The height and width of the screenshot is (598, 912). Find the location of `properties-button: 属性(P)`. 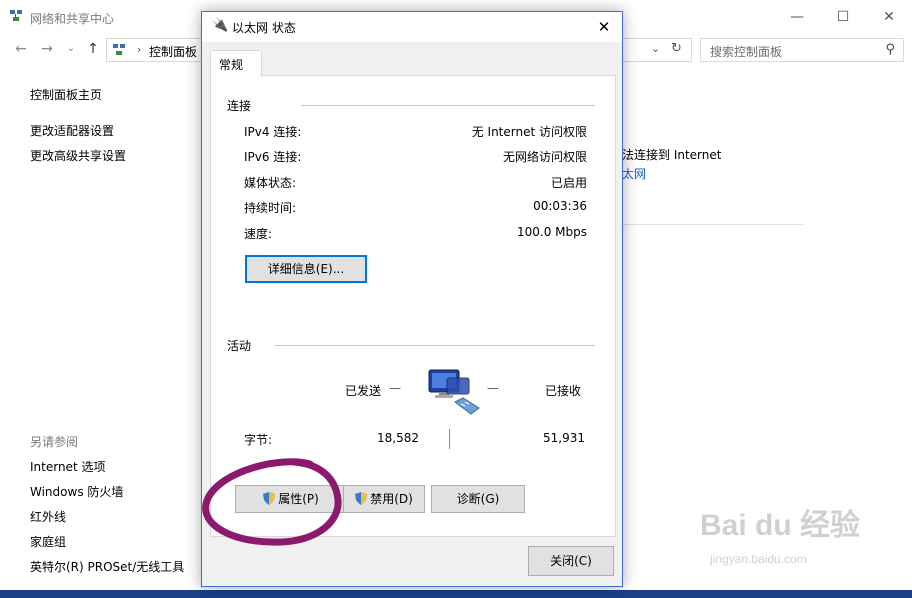

properties-button: 属性(P) is located at coordinates (291, 499).